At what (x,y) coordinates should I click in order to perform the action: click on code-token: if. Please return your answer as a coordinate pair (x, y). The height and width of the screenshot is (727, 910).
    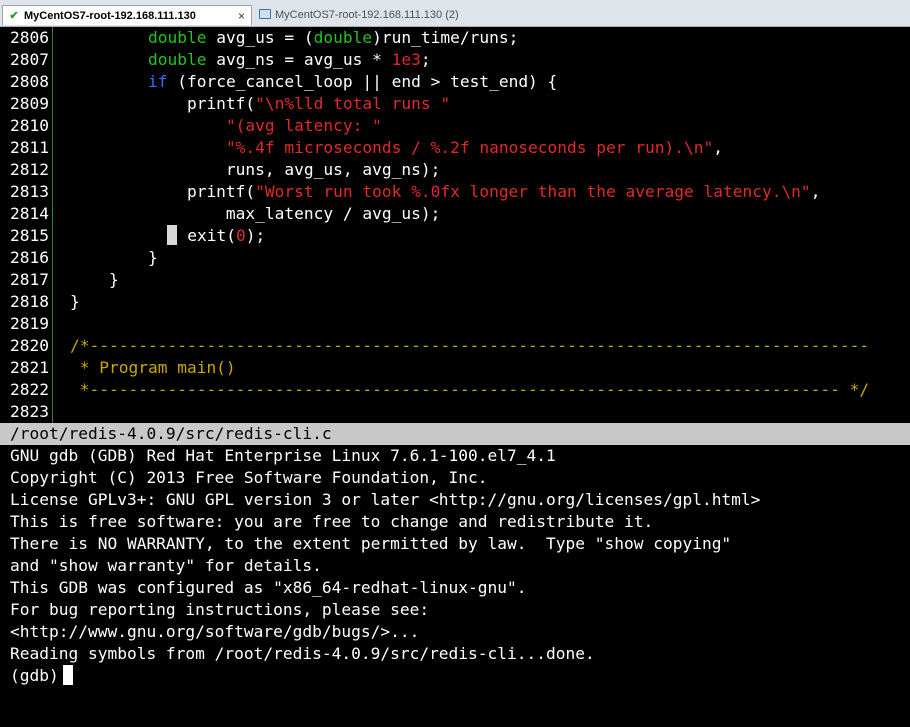
    Looking at the image, I should click on (157, 81).